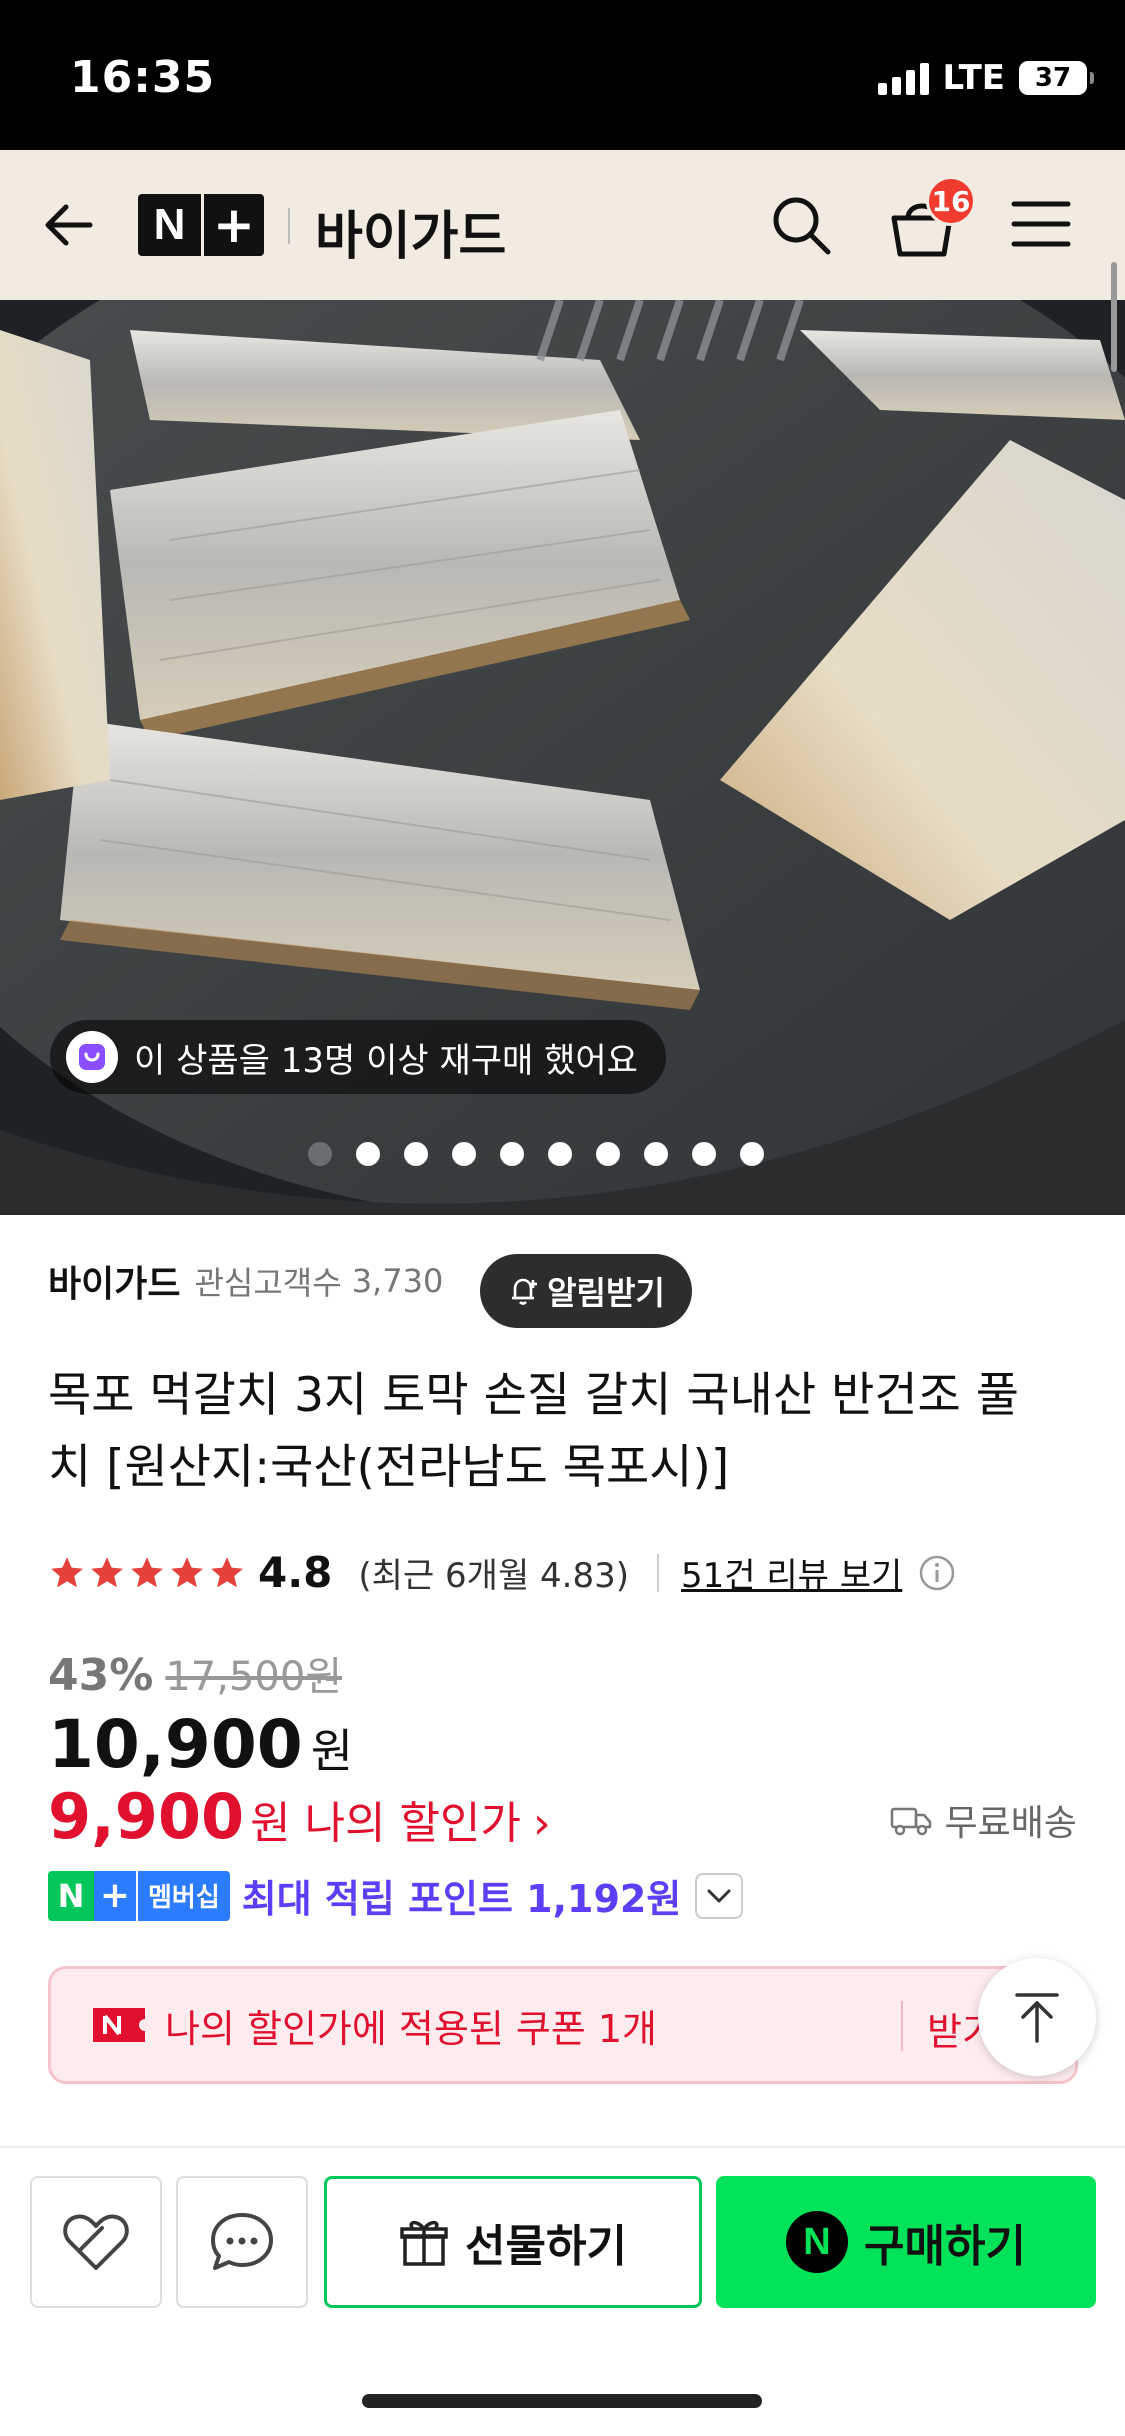 The image size is (1125, 2436). What do you see at coordinates (461, 1899) in the screenshot?
I see `max-points-label: 최대 적립 포인트 1,192원` at bounding box center [461, 1899].